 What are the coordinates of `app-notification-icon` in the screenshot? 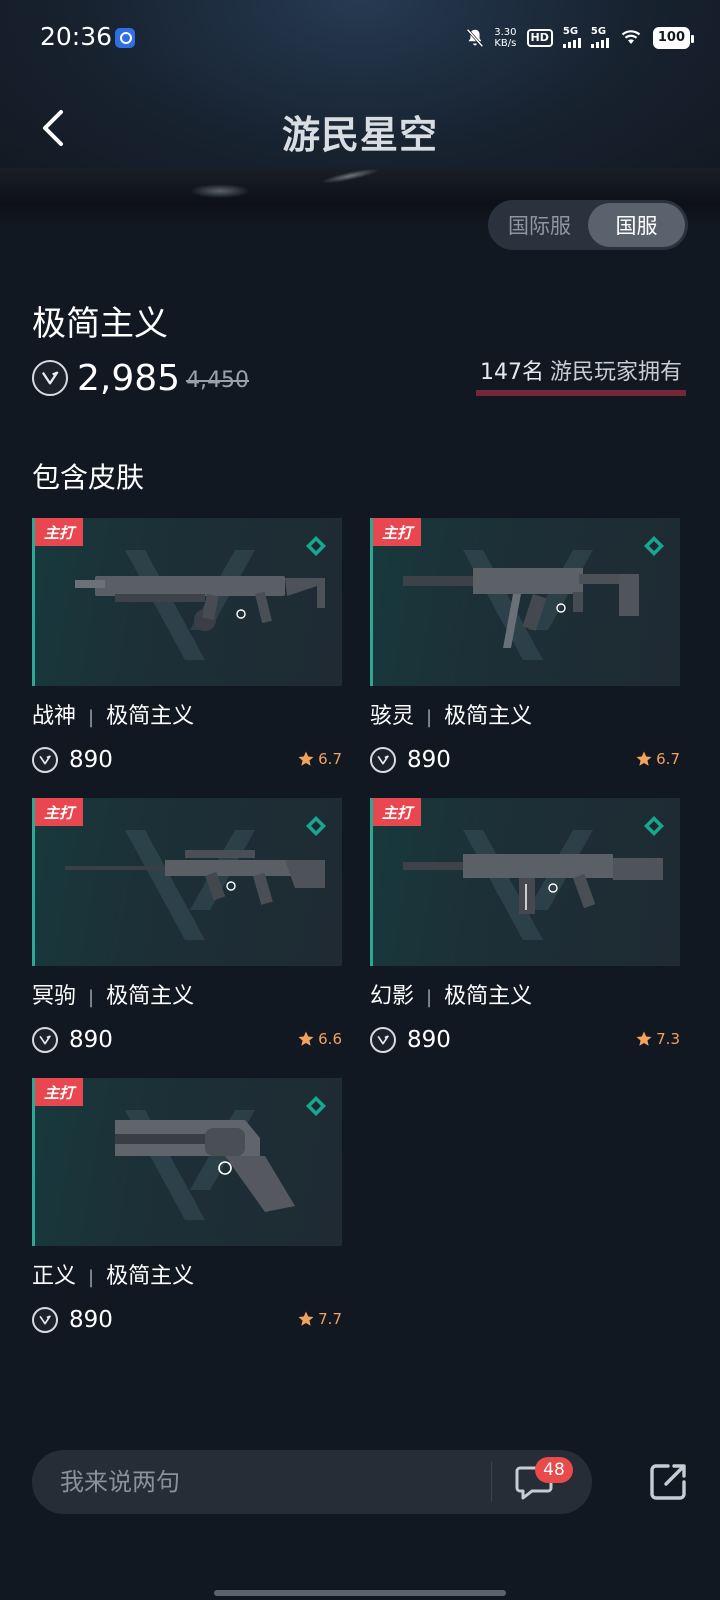 It's located at (125, 38).